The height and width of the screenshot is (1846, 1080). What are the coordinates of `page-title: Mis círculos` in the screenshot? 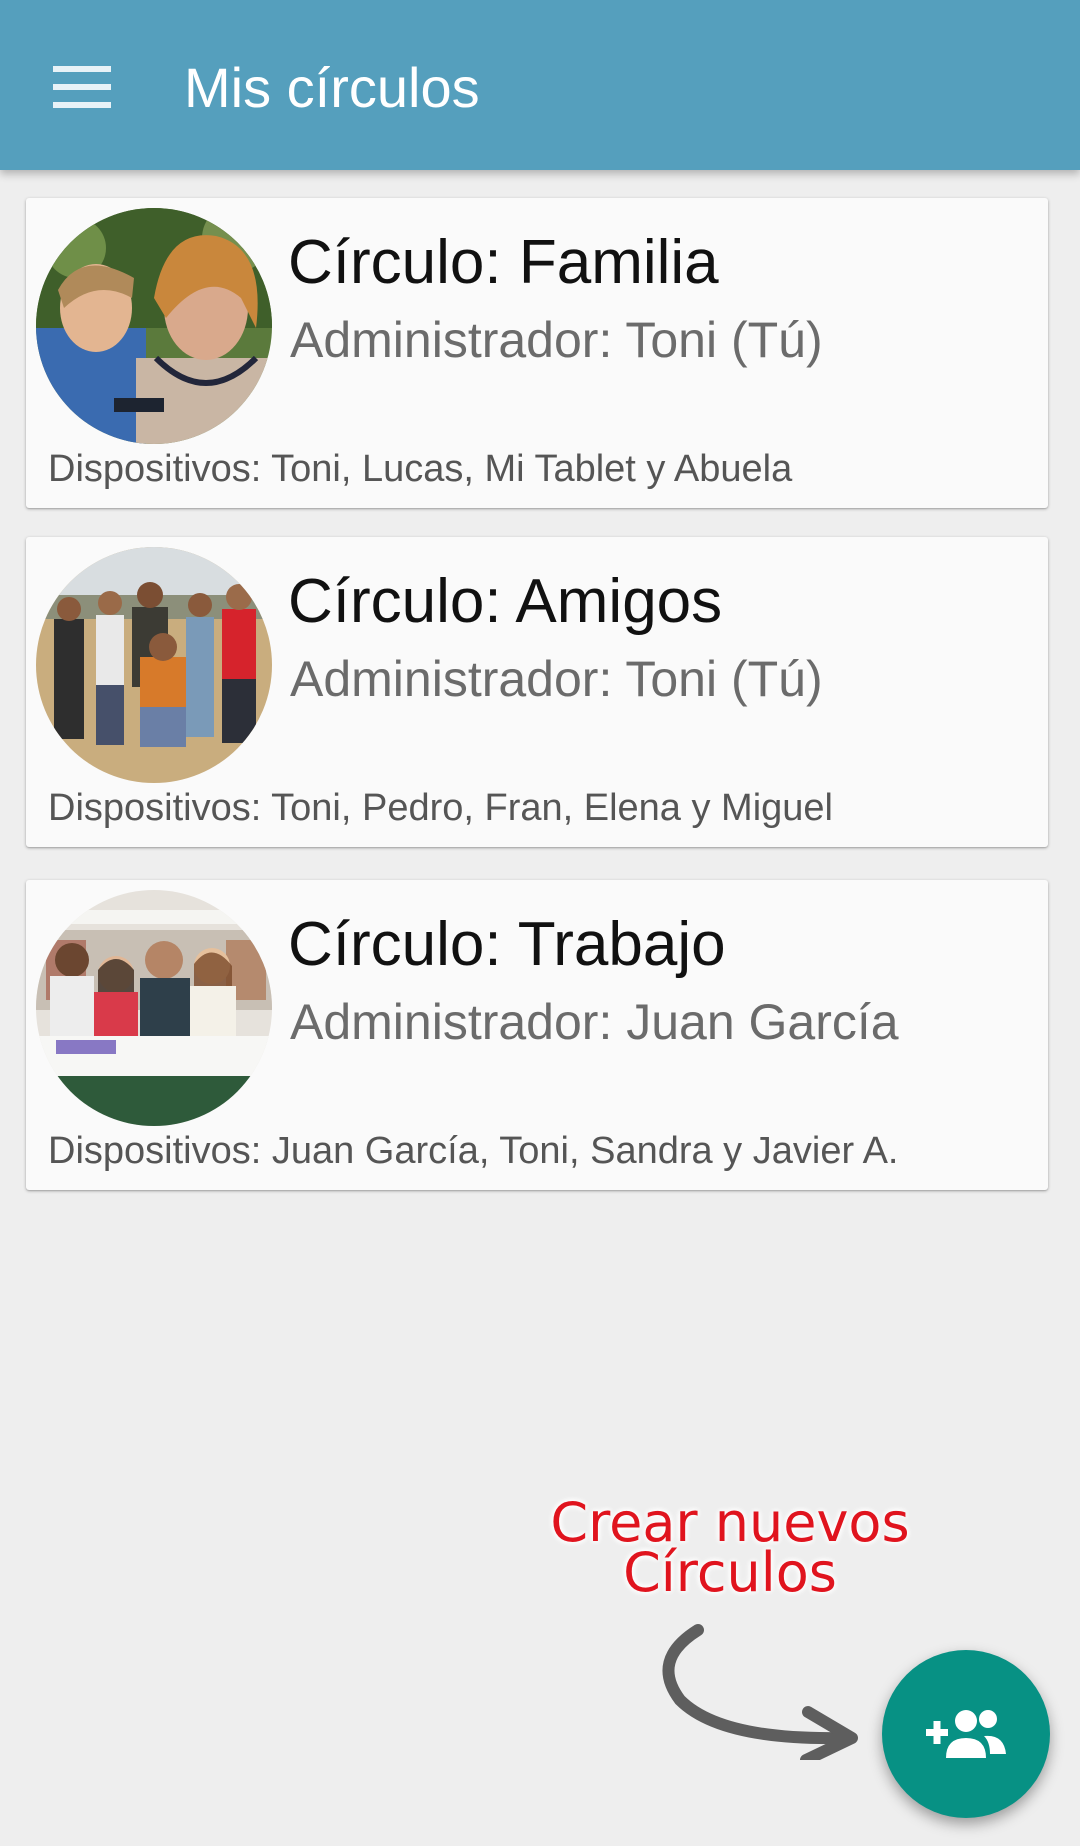 It's located at (332, 87).